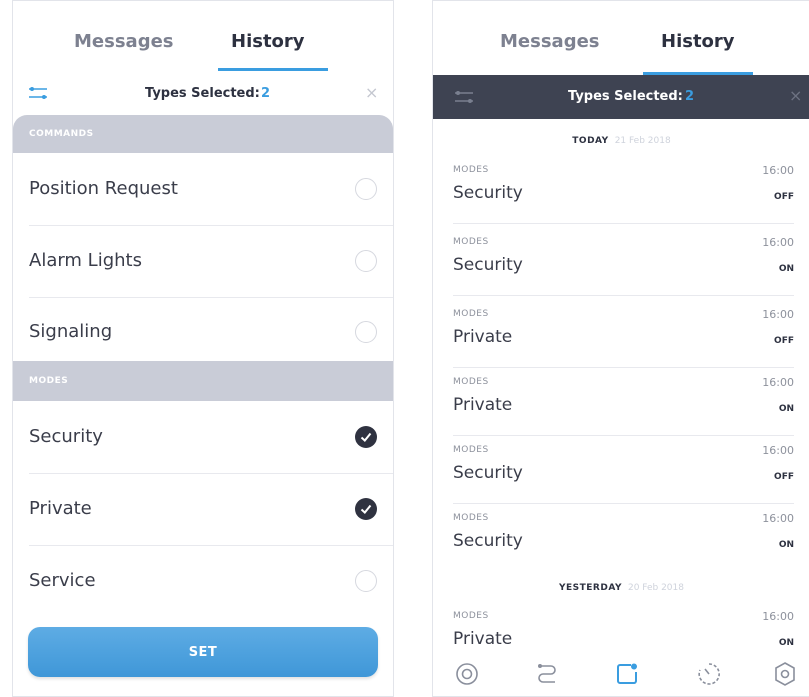 The width and height of the screenshot is (809, 697). Describe the element at coordinates (623, 336) in the screenshot. I see `history-entry: MODES Private 16:00 OFF` at that location.